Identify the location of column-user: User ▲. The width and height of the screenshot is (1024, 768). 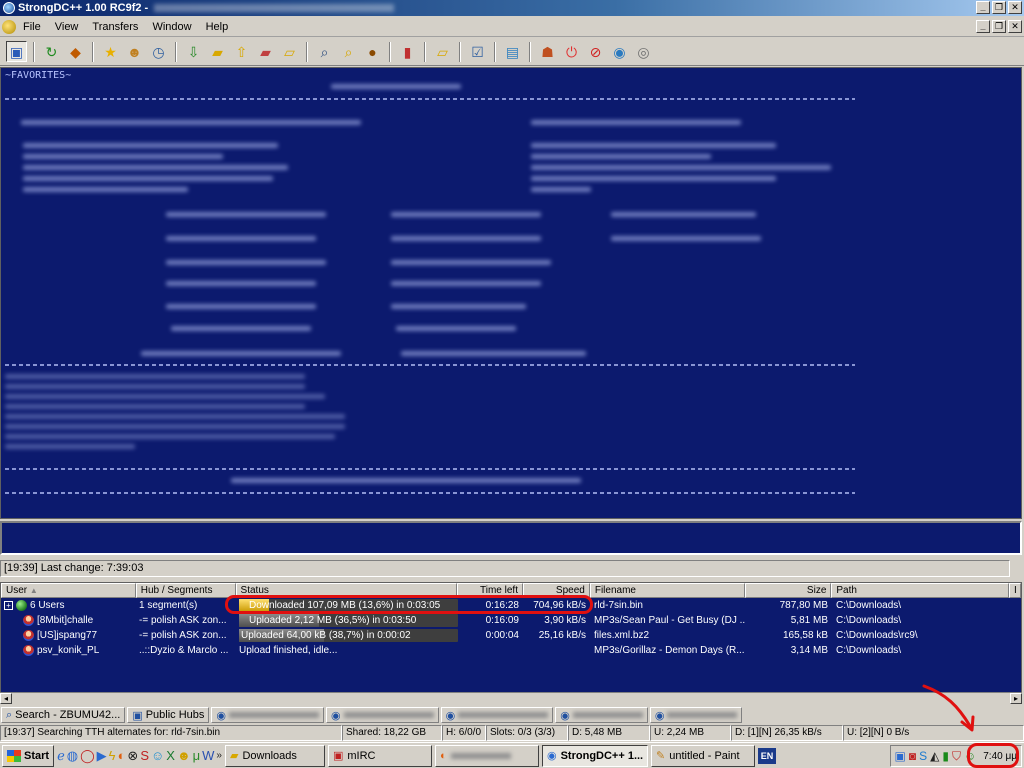
(68, 590).